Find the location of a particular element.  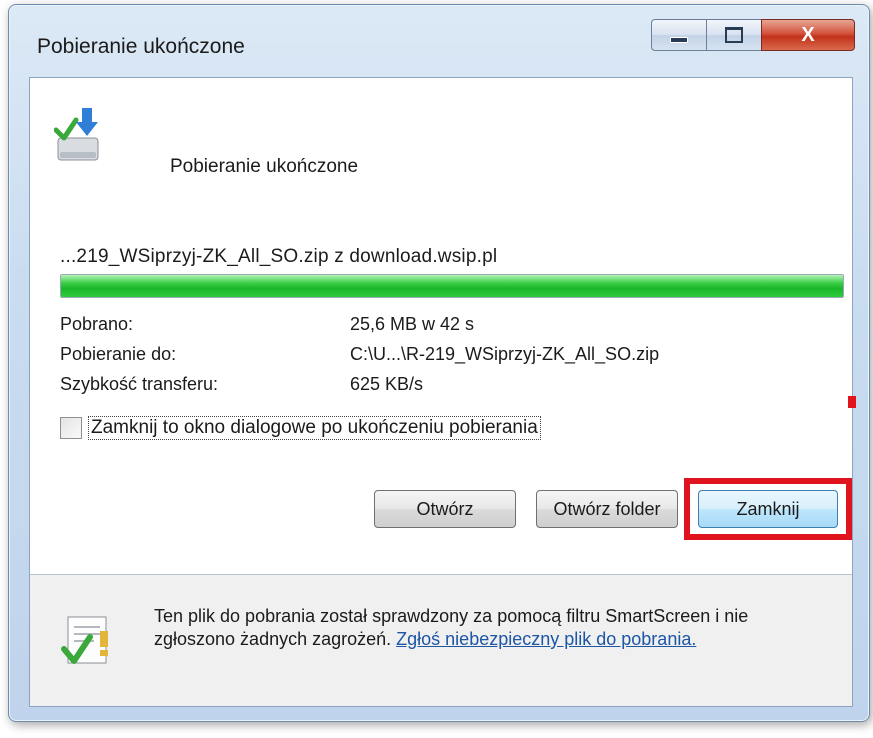

close-on-complete-checkbox is located at coordinates (71, 428).